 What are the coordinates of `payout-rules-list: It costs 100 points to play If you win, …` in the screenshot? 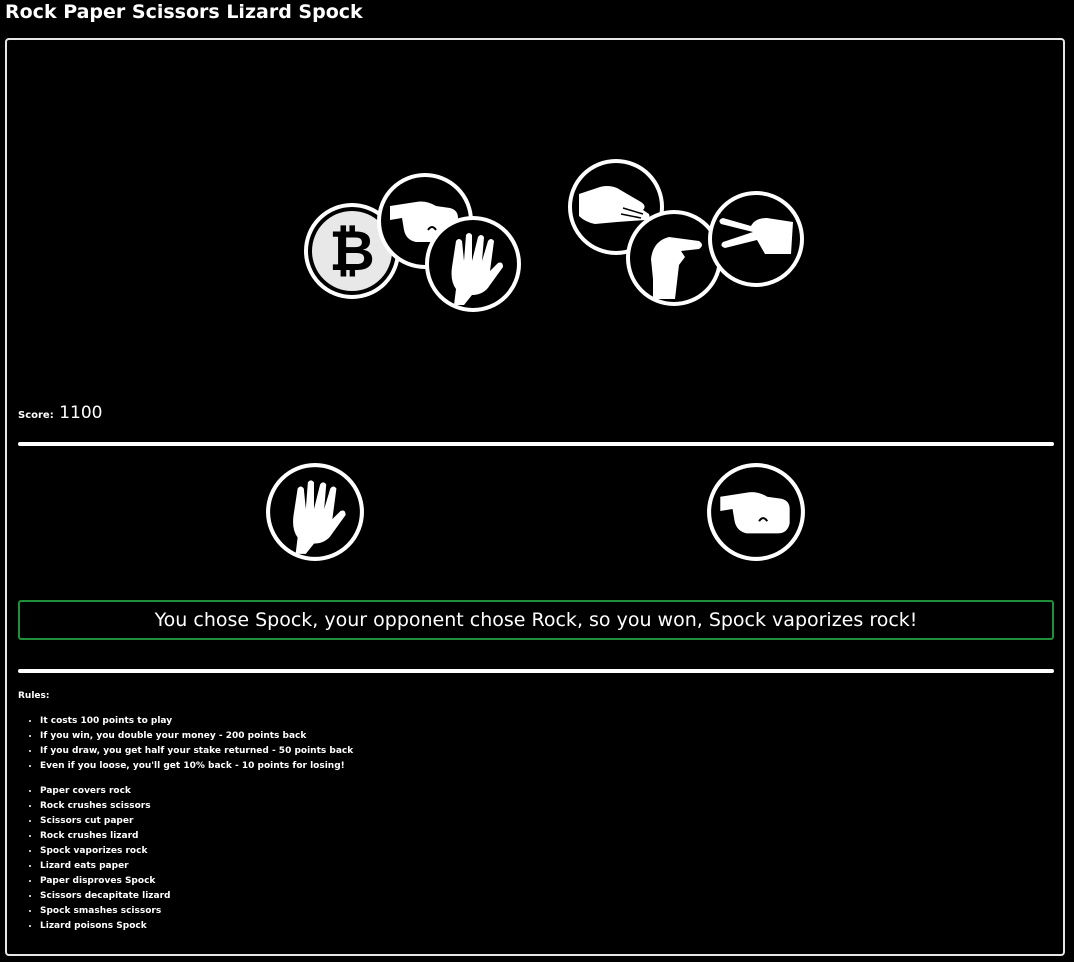 It's located at (176, 744).